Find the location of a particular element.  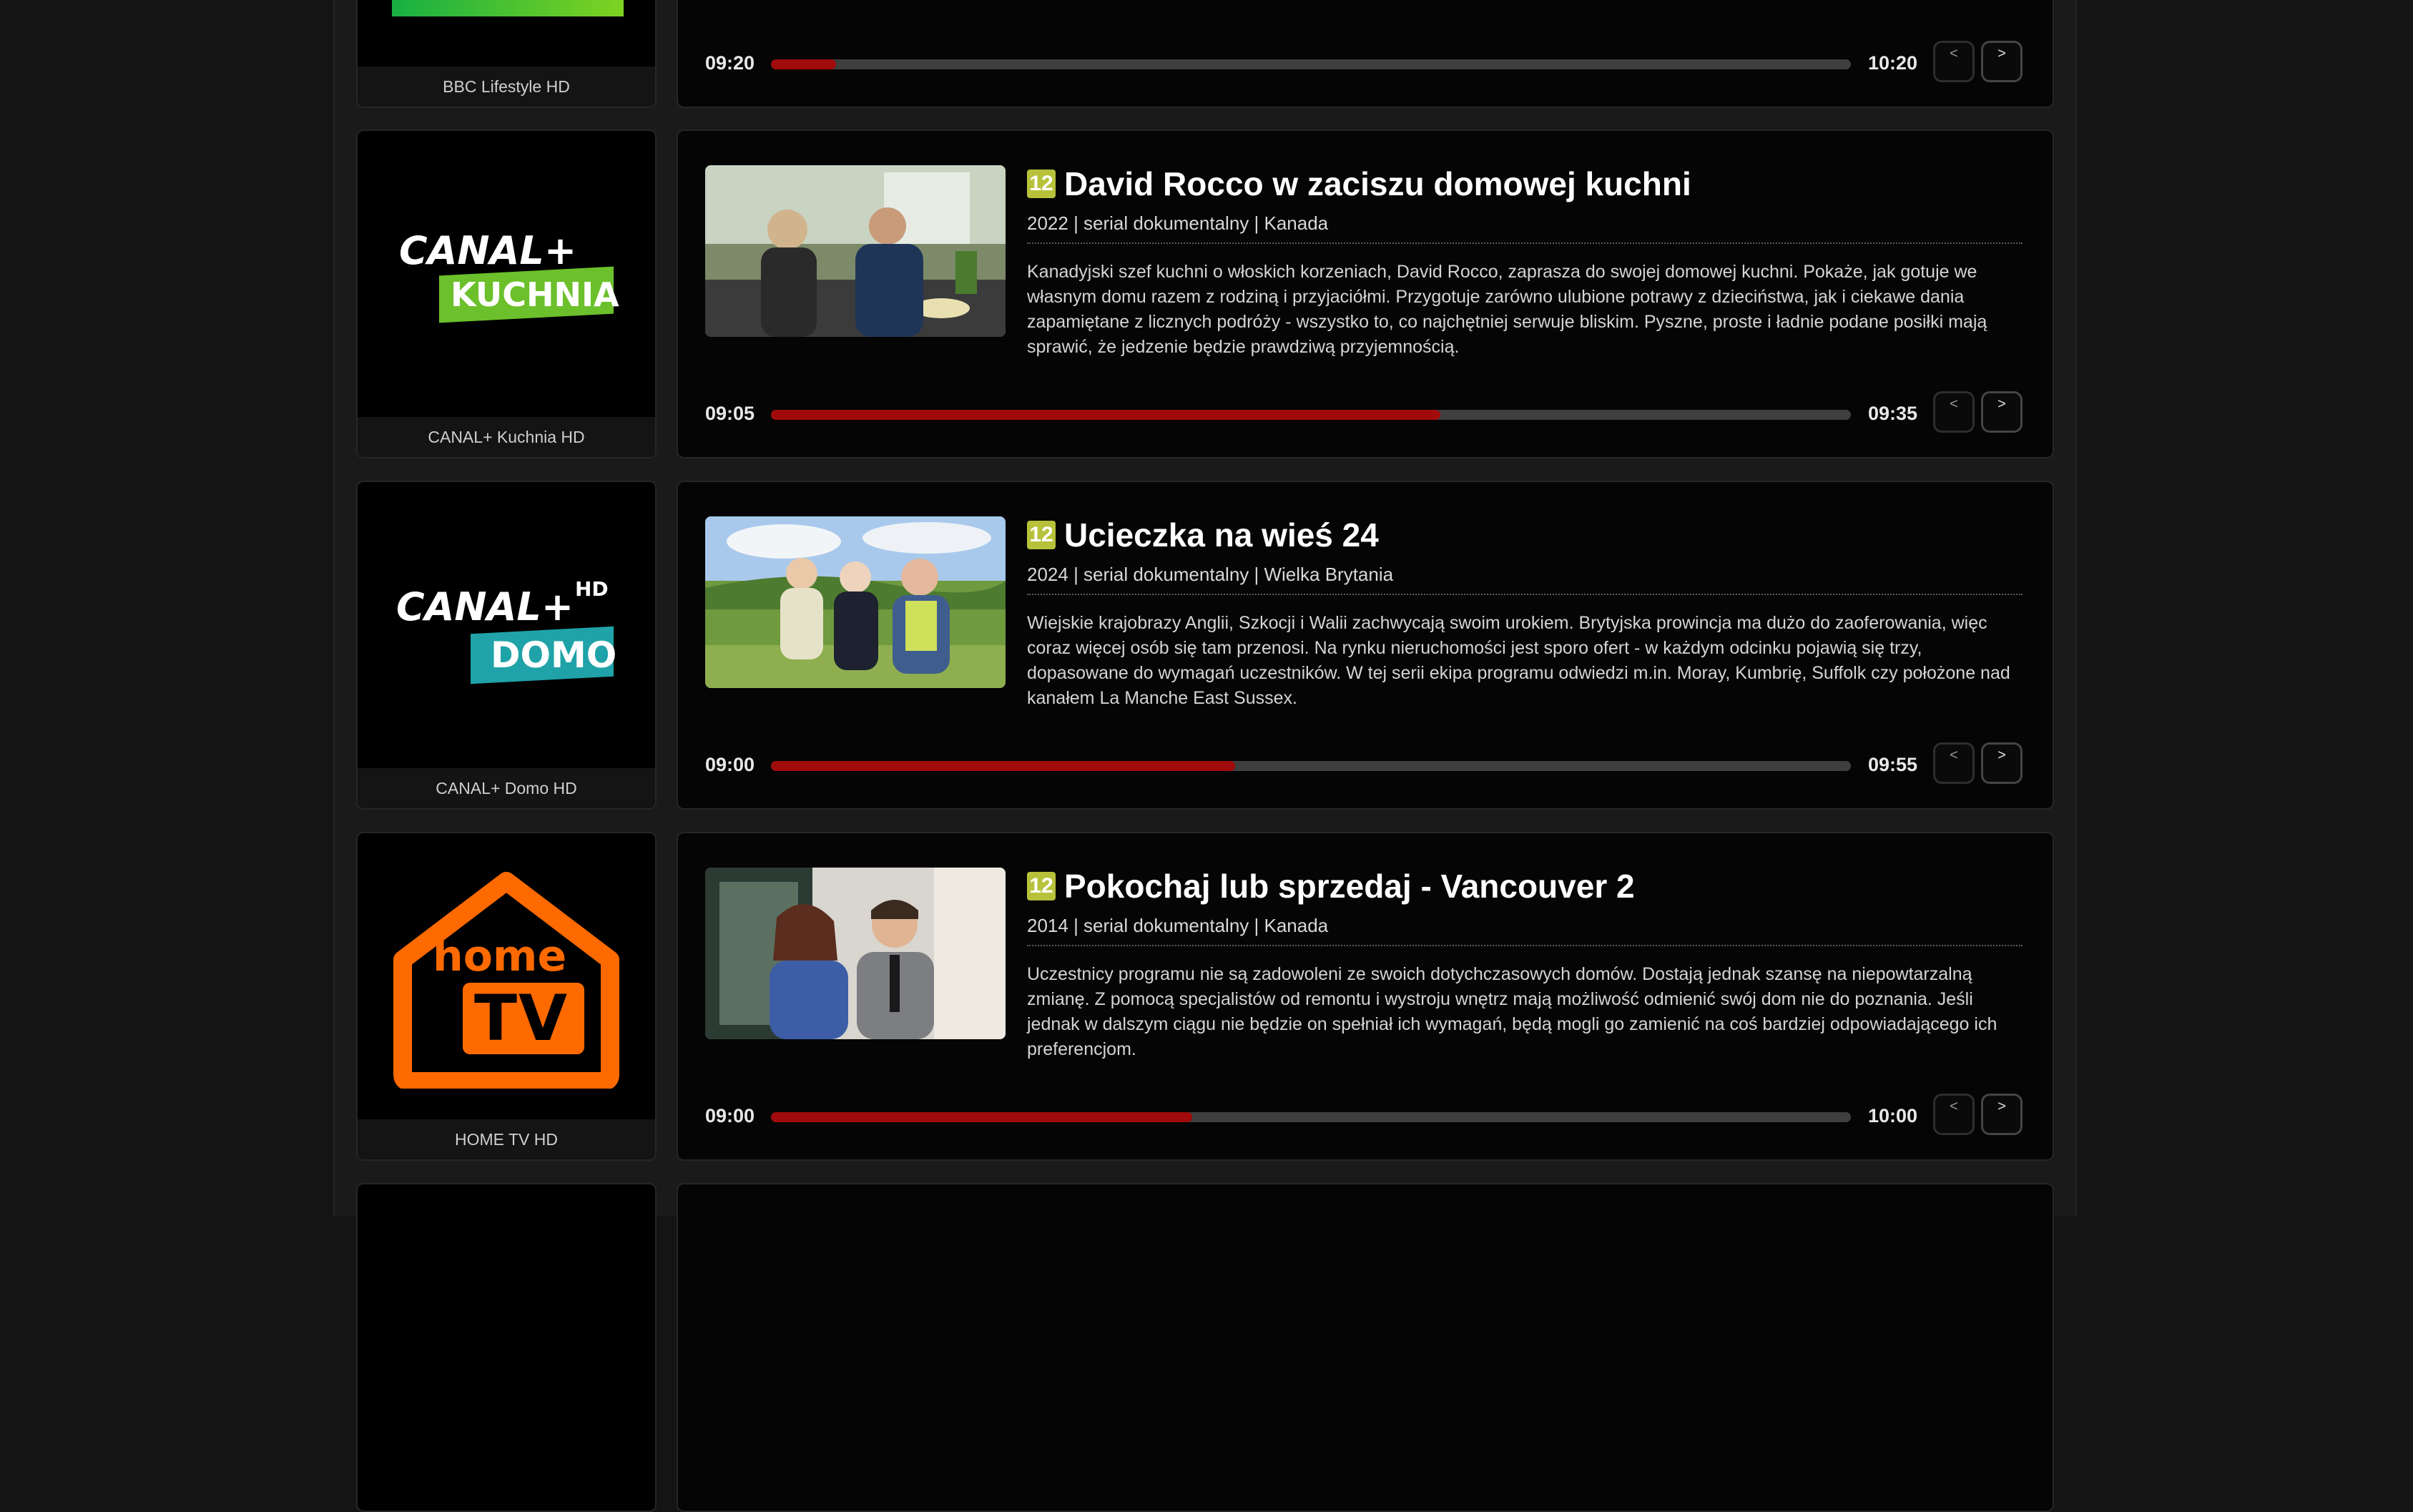

end-time: 10:00 is located at coordinates (1893, 1115).